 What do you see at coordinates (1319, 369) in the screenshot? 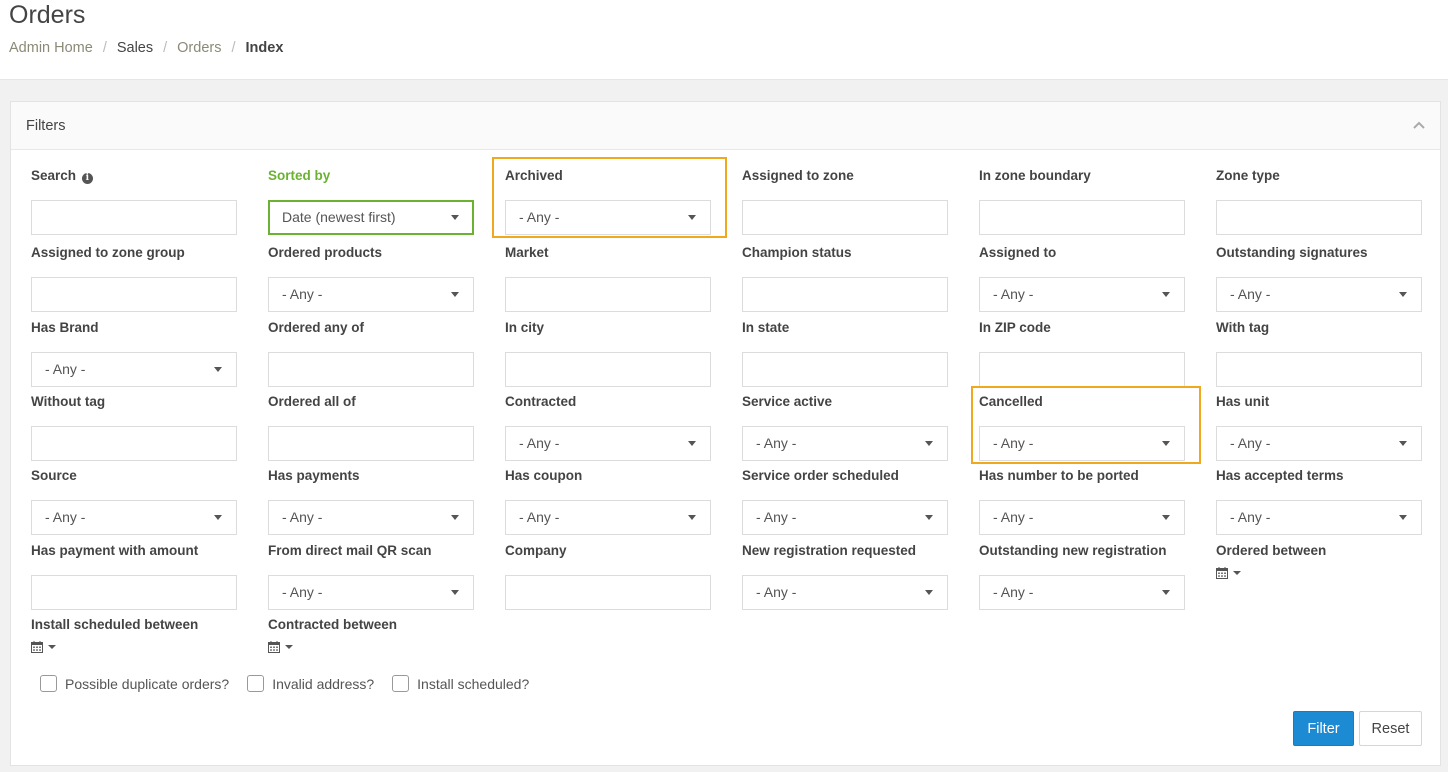
I see `with-tag-input` at bounding box center [1319, 369].